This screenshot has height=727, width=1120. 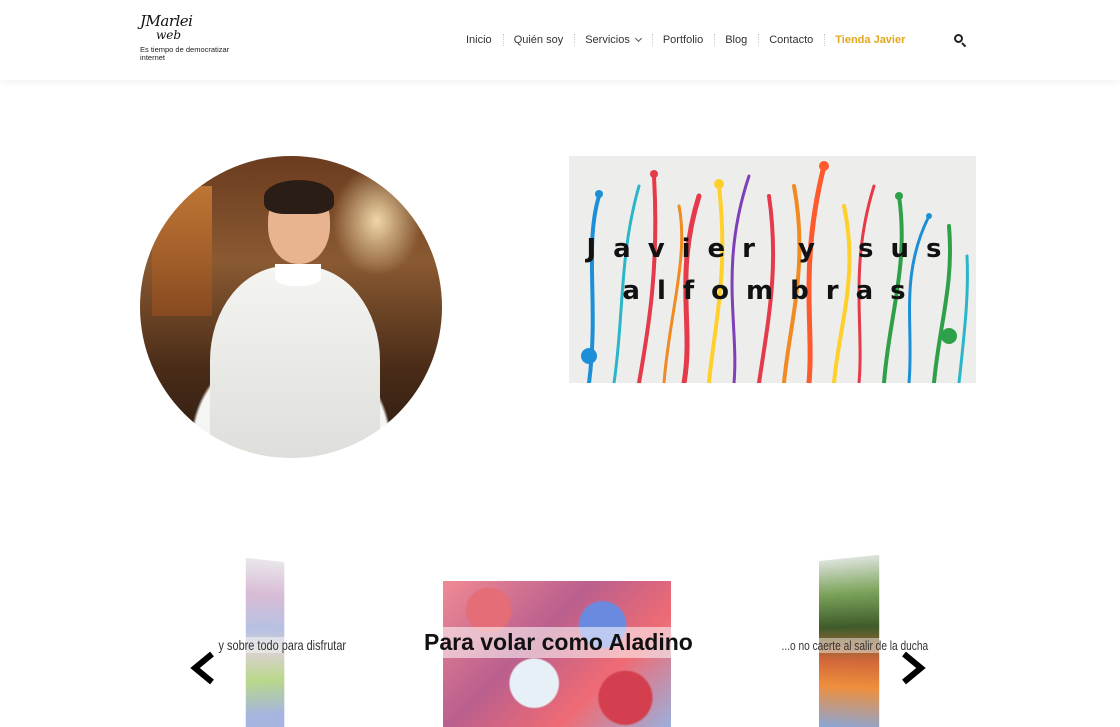 I want to click on nav-label: Contacto, so click(x=791, y=40).